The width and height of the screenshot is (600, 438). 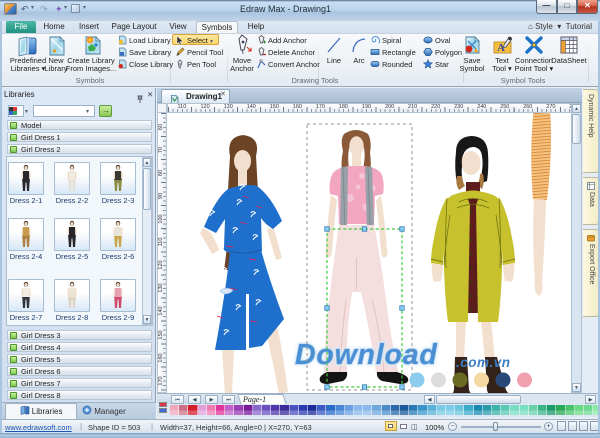 I want to click on svg-text: .com.vn, so click(x=483, y=362).